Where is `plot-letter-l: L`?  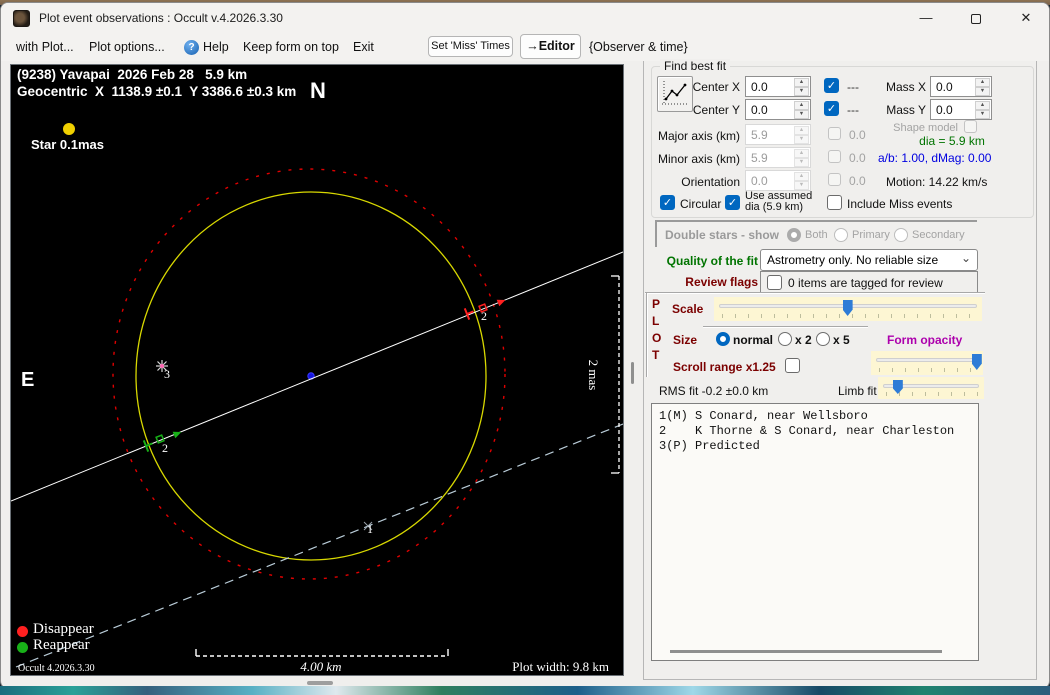 plot-letter-l: L is located at coordinates (656, 321).